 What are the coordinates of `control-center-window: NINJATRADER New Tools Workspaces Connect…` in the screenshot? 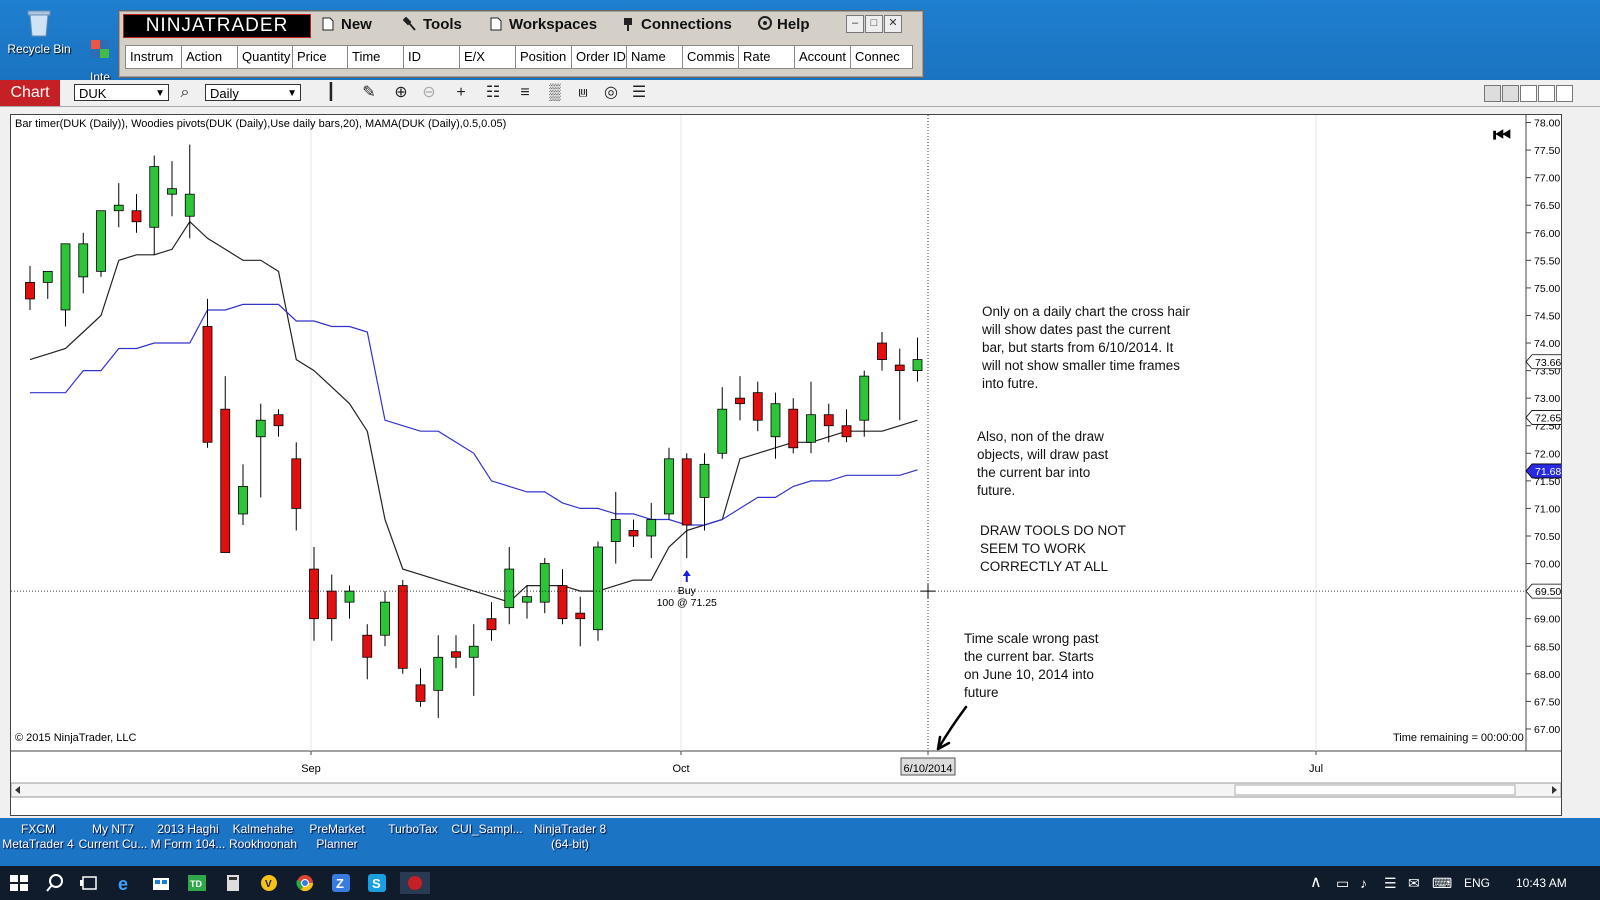 It's located at (521, 44).